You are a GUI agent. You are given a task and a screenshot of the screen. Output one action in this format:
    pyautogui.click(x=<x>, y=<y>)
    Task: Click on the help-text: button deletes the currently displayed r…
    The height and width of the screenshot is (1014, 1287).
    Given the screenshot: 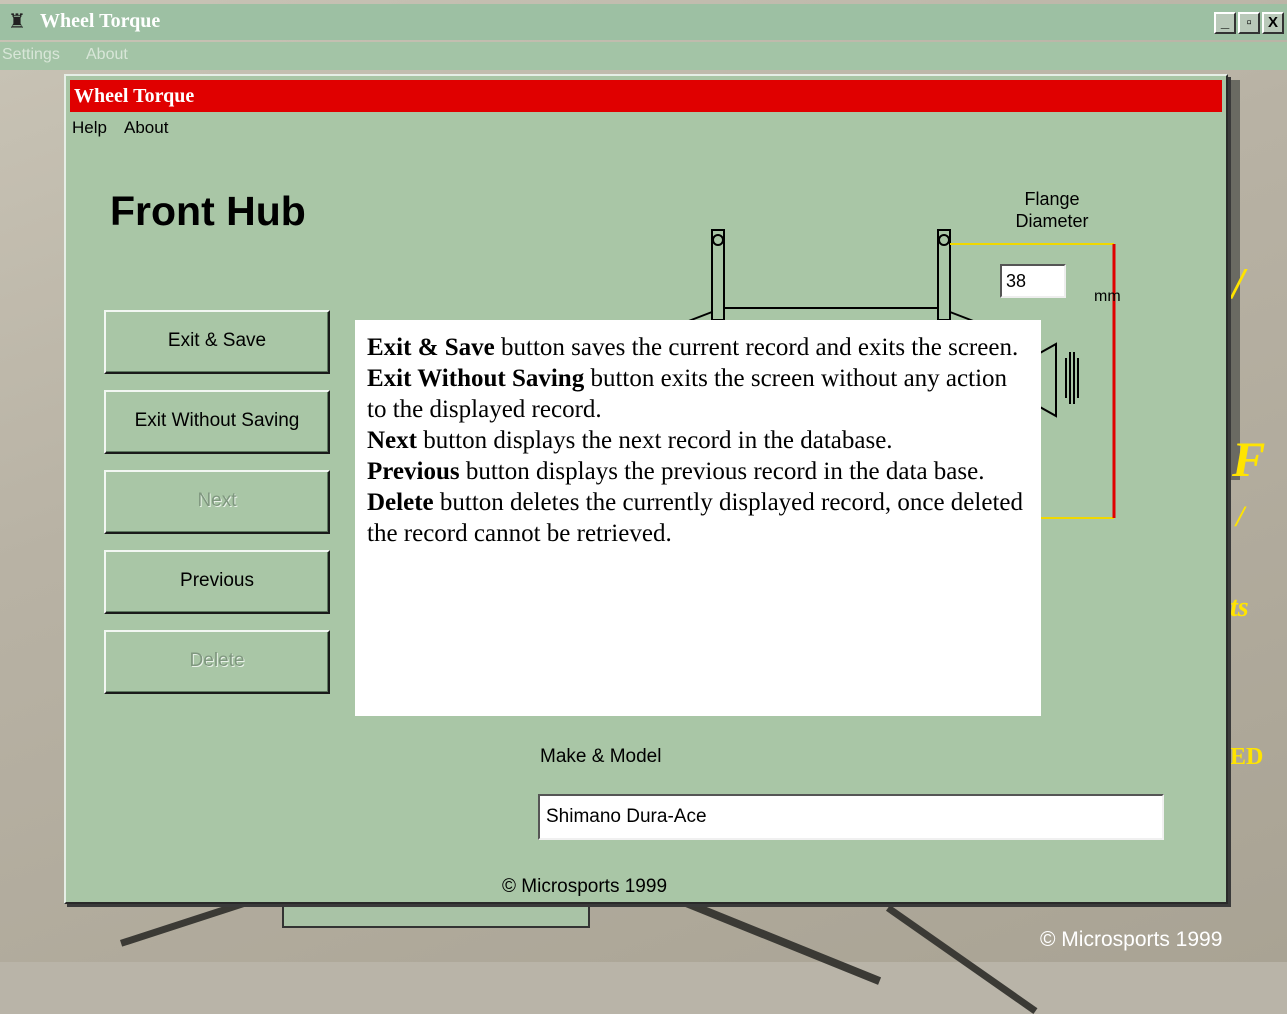 What is the action you would take?
    pyautogui.click(x=695, y=518)
    